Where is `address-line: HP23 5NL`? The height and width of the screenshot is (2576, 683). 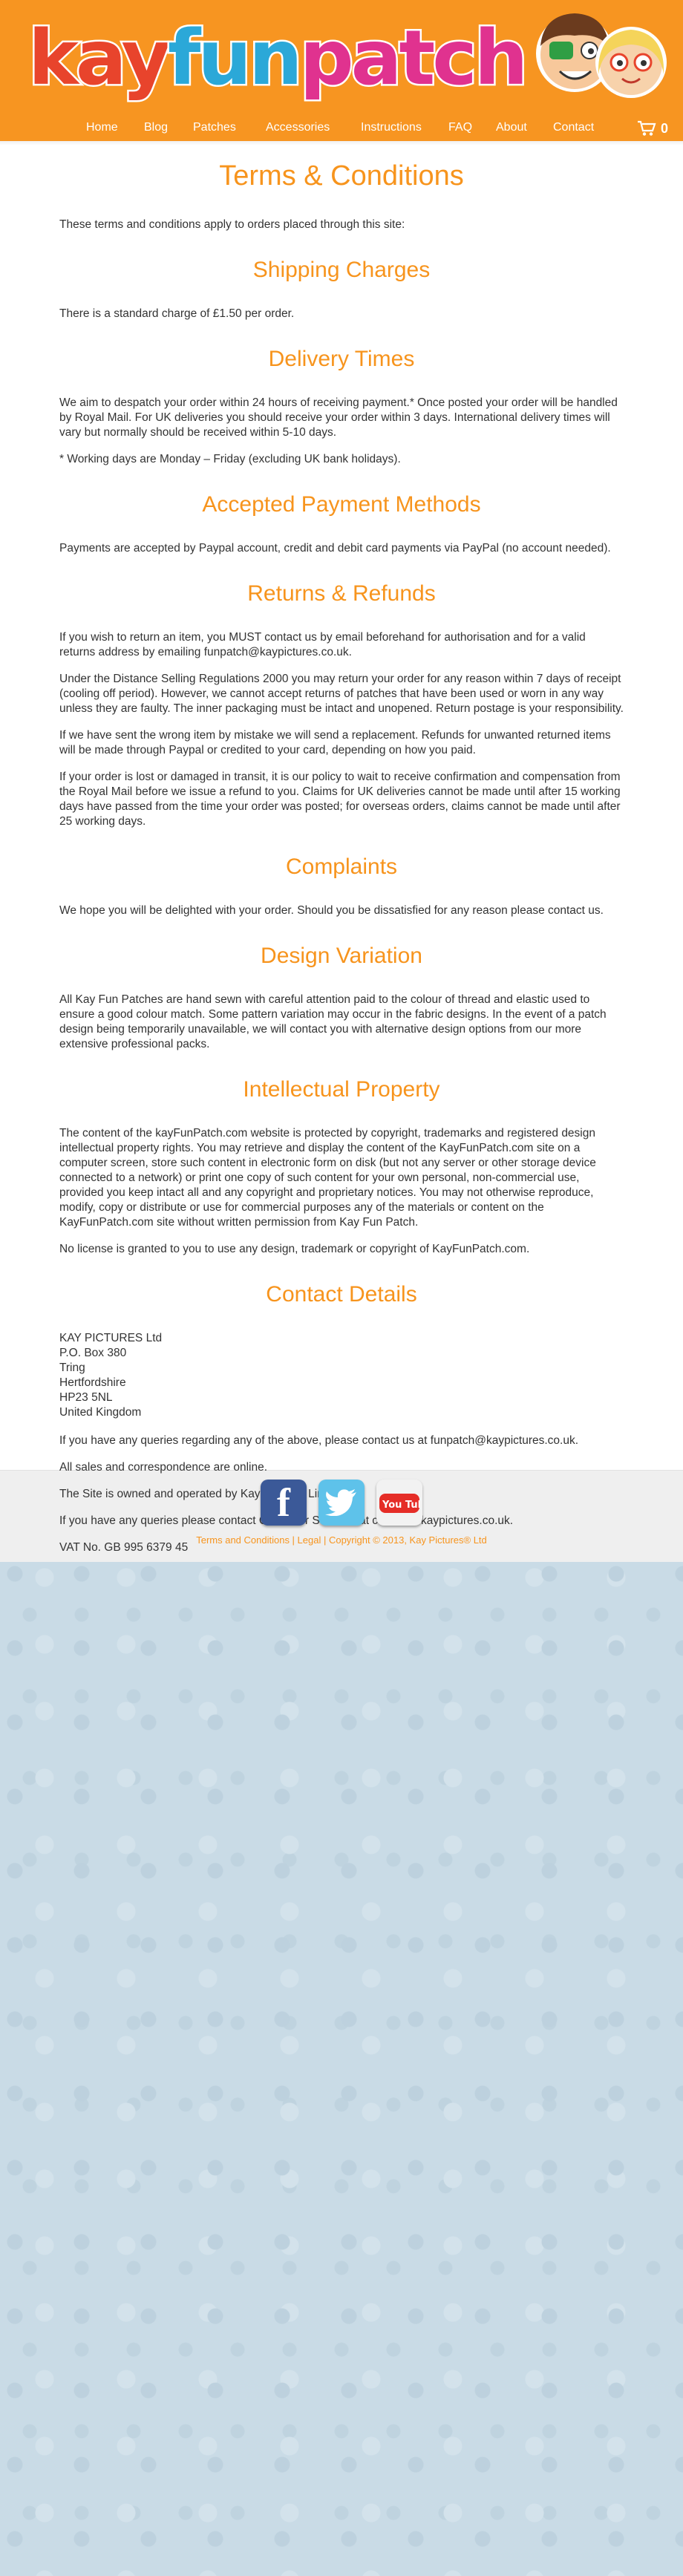 address-line: HP23 5NL is located at coordinates (86, 1397).